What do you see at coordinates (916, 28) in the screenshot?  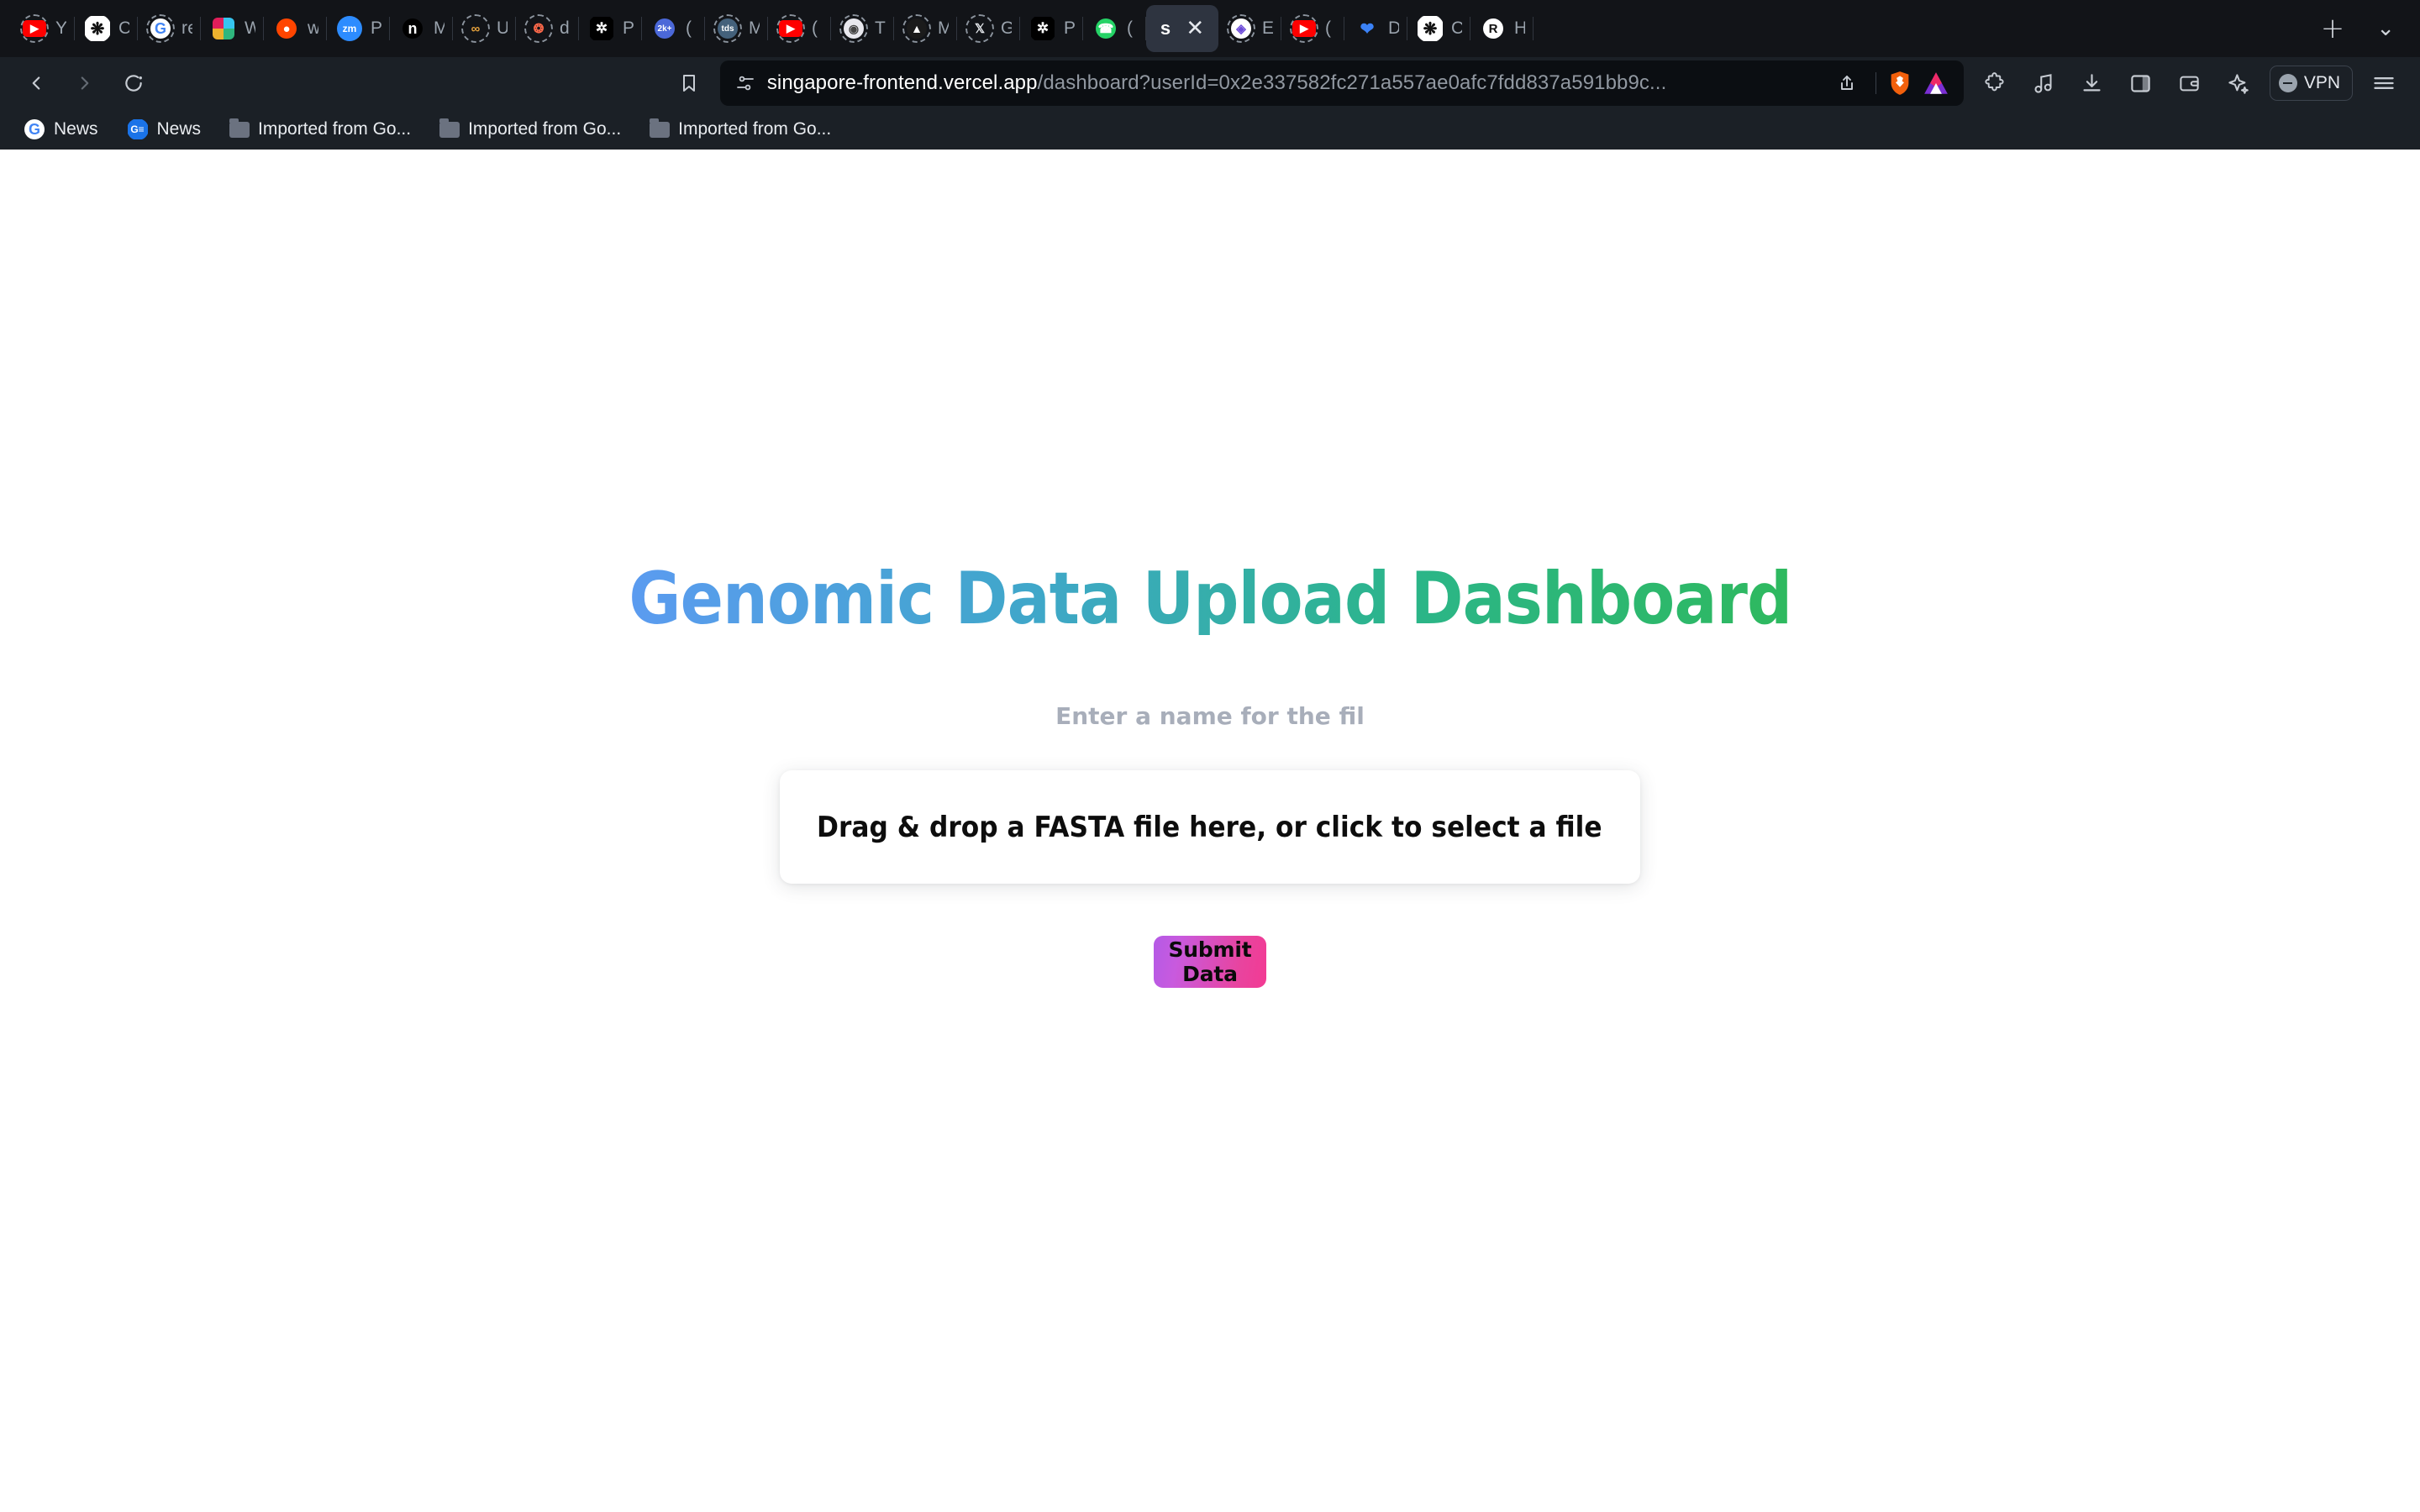 I see `medium-icon: ▲` at bounding box center [916, 28].